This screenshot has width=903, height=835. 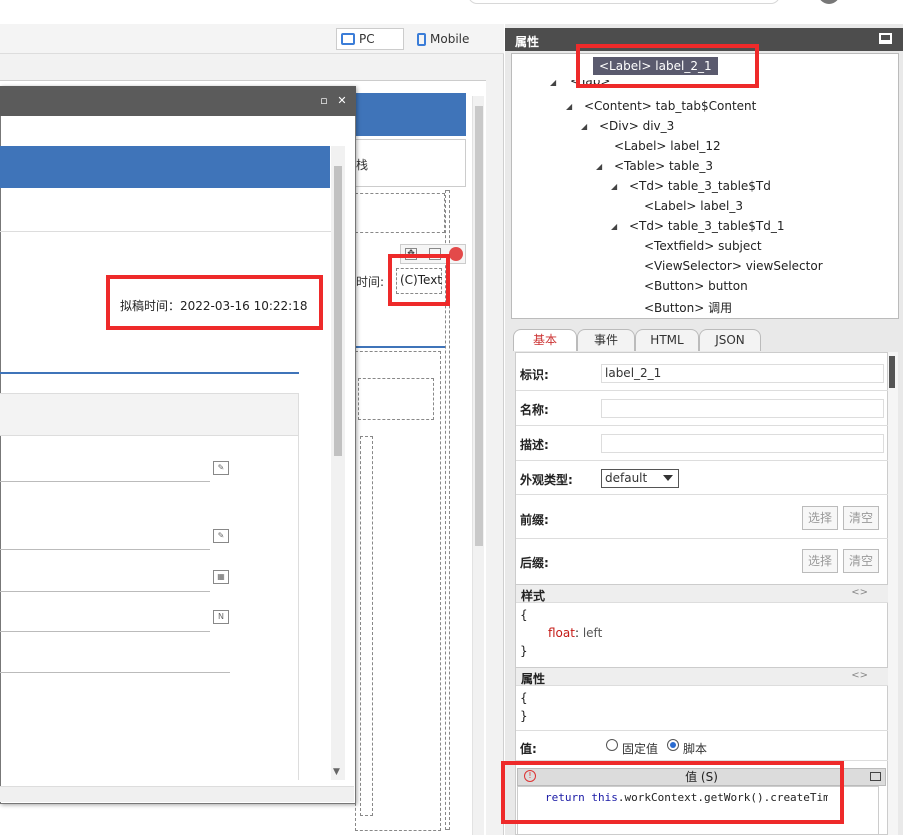 What do you see at coordinates (707, 226) in the screenshot?
I see `tree-node-td-1: <Td> table_3_table$Td_1` at bounding box center [707, 226].